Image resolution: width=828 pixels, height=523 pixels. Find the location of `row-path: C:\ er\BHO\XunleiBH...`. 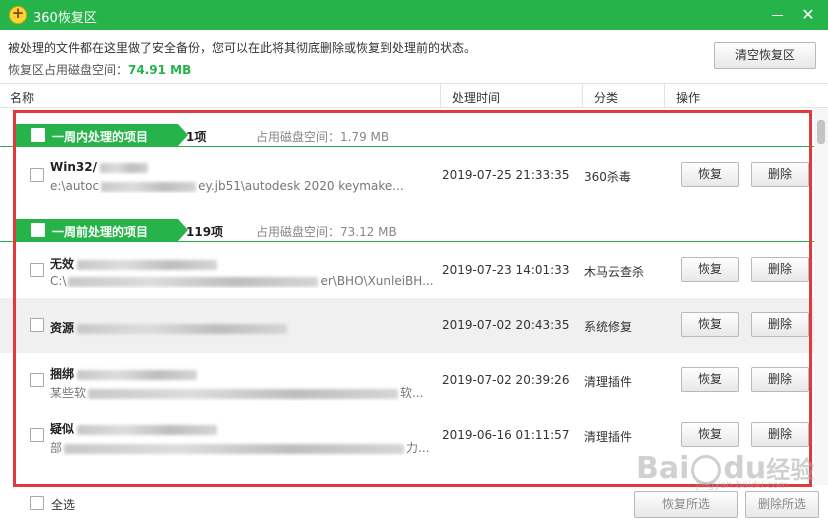

row-path: C:\ er\BHO\XunleiBH... is located at coordinates (242, 281).